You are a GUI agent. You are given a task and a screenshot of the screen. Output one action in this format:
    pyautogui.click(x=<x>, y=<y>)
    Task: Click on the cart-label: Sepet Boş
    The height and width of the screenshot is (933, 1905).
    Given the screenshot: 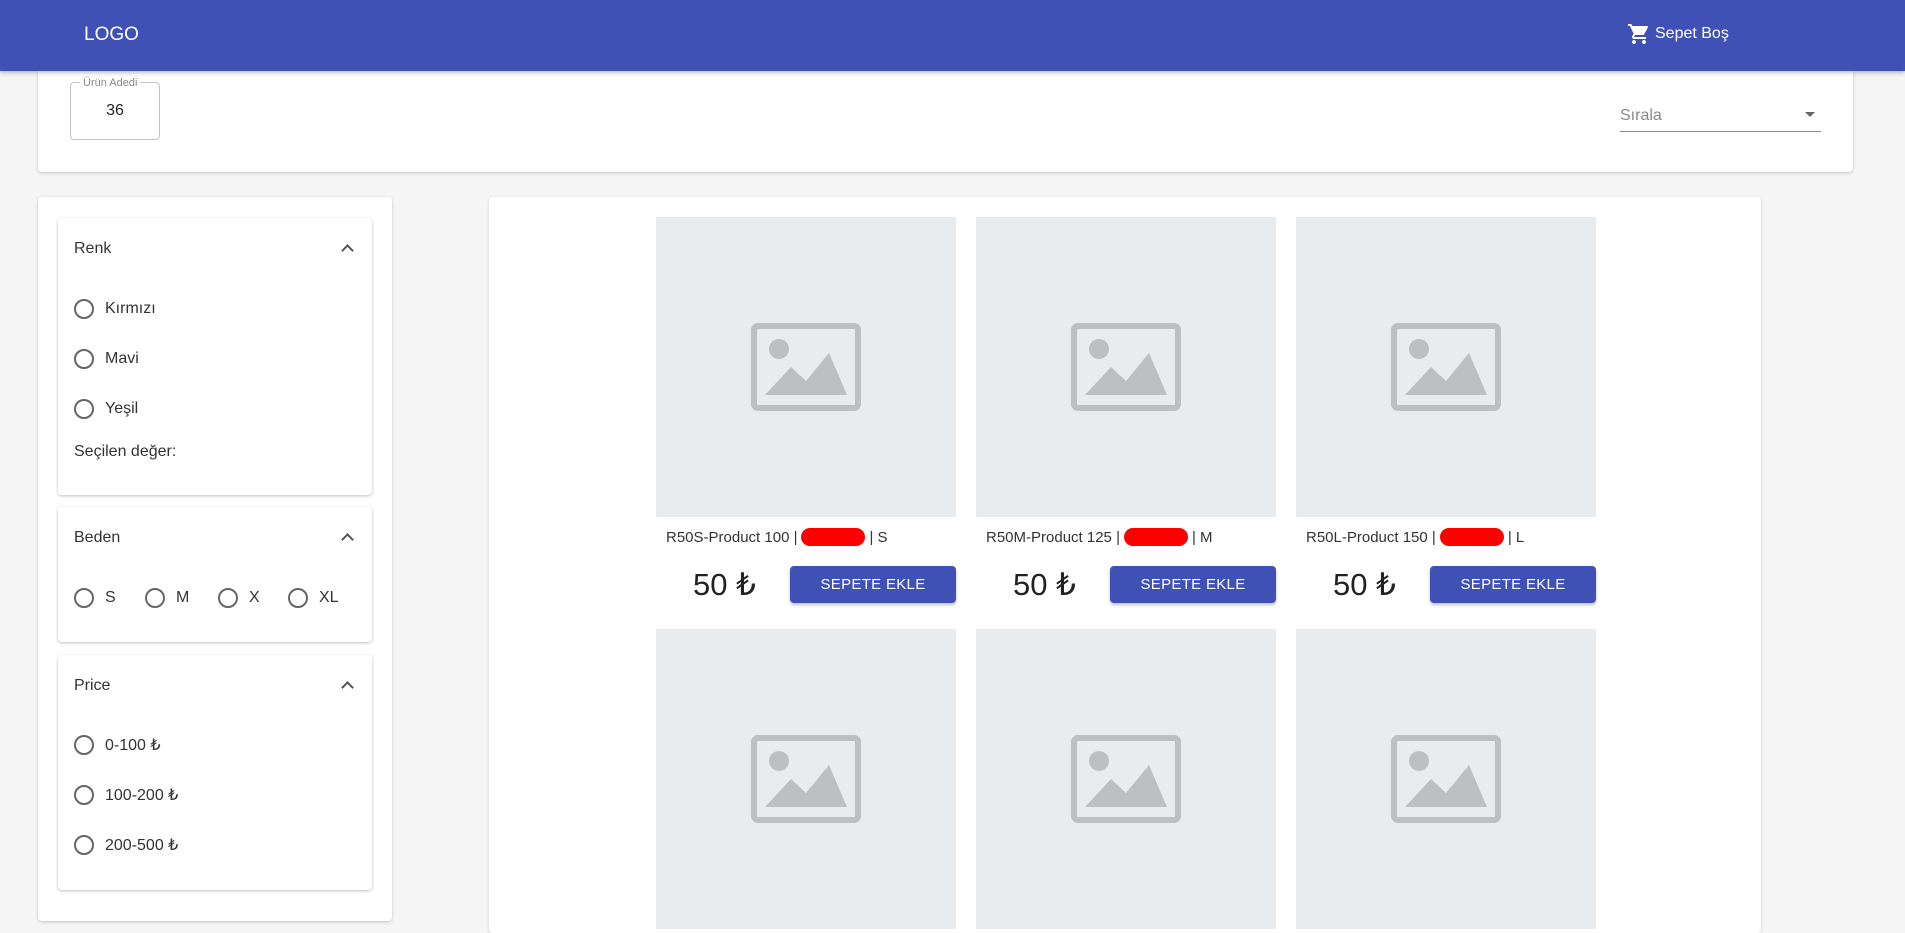 What is the action you would take?
    pyautogui.click(x=1692, y=33)
    